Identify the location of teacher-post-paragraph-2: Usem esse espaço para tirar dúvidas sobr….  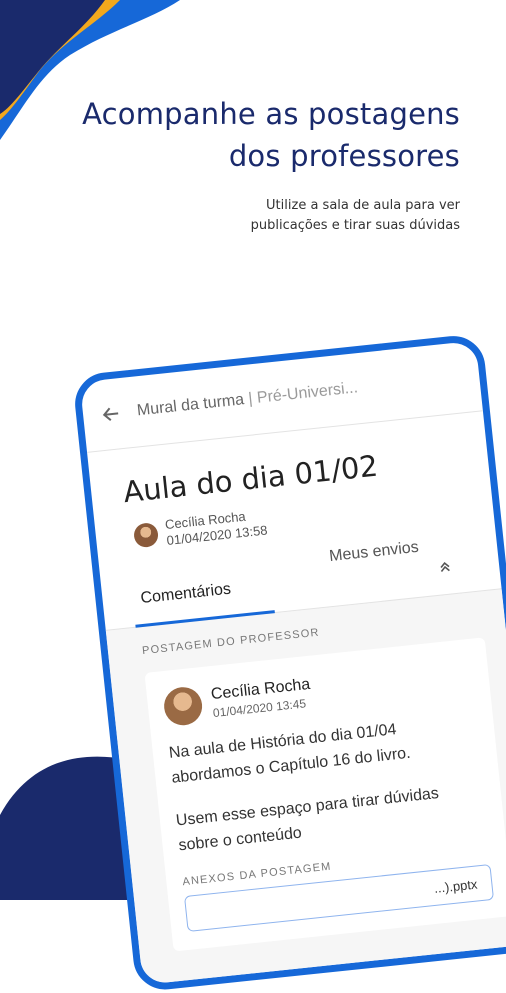
(307, 819).